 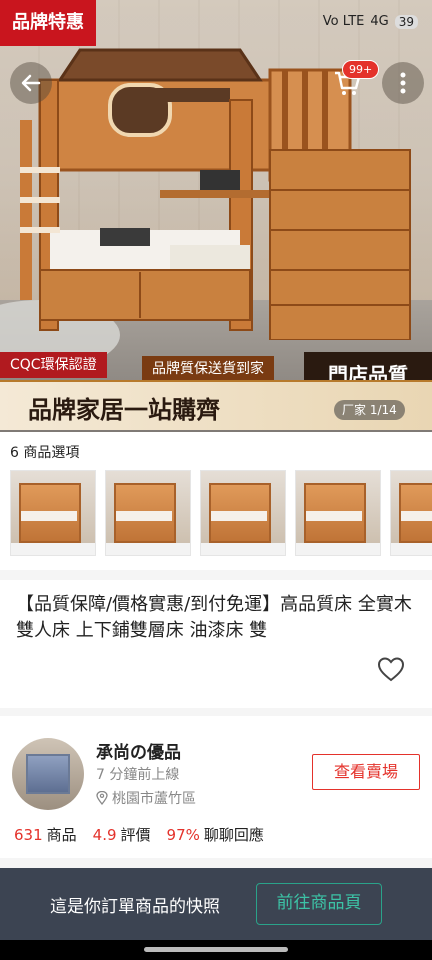 What do you see at coordinates (214, 617) in the screenshot?
I see `product-title: 【品質保障/價格實惠/到付免運】高品質床 全實木雙人床 上下鋪雙層床 油漆床 雙` at bounding box center [214, 617].